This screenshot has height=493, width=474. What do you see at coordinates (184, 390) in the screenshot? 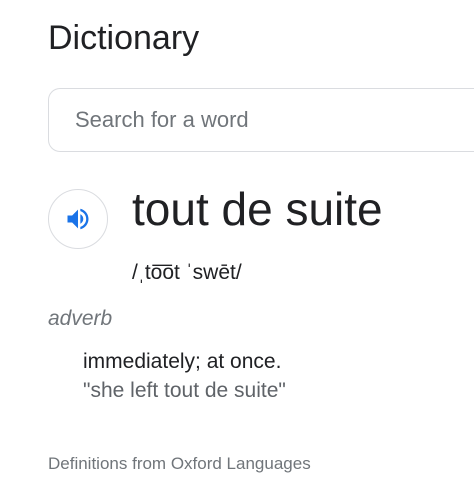
I see `example-sentence: "she left tout de suite"` at bounding box center [184, 390].